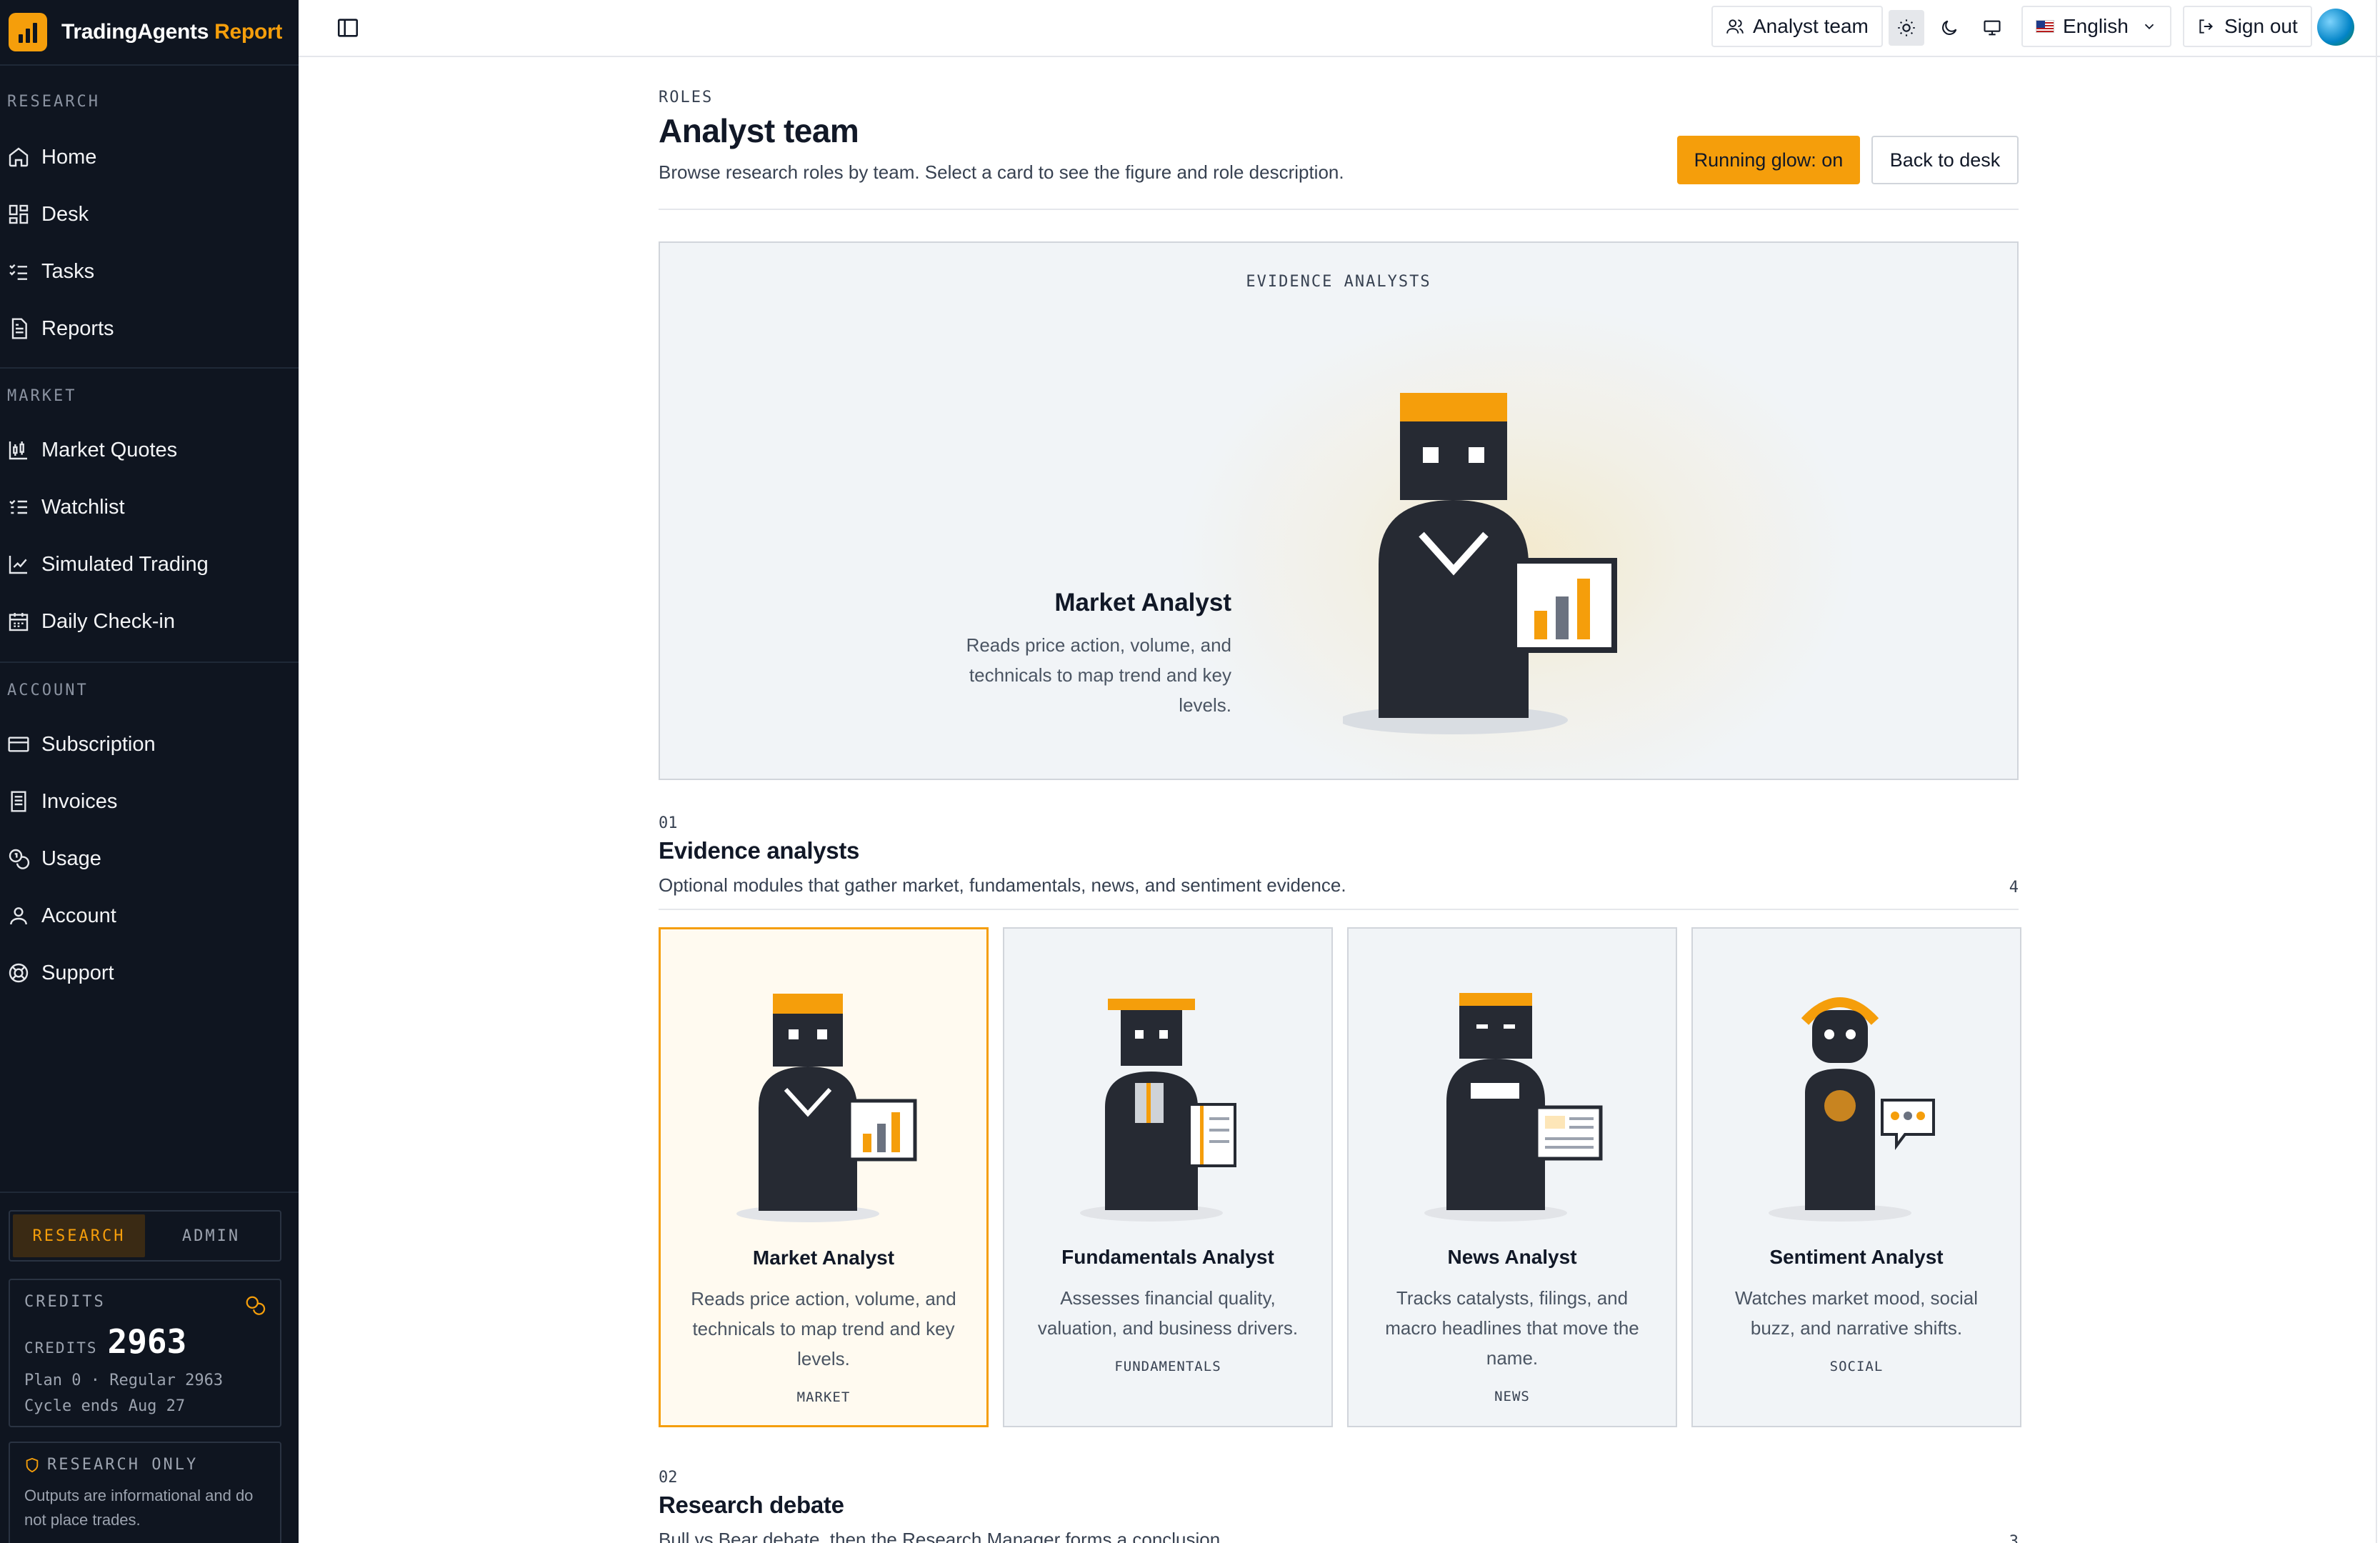  I want to click on section-title: Evidence analysts, so click(759, 851).